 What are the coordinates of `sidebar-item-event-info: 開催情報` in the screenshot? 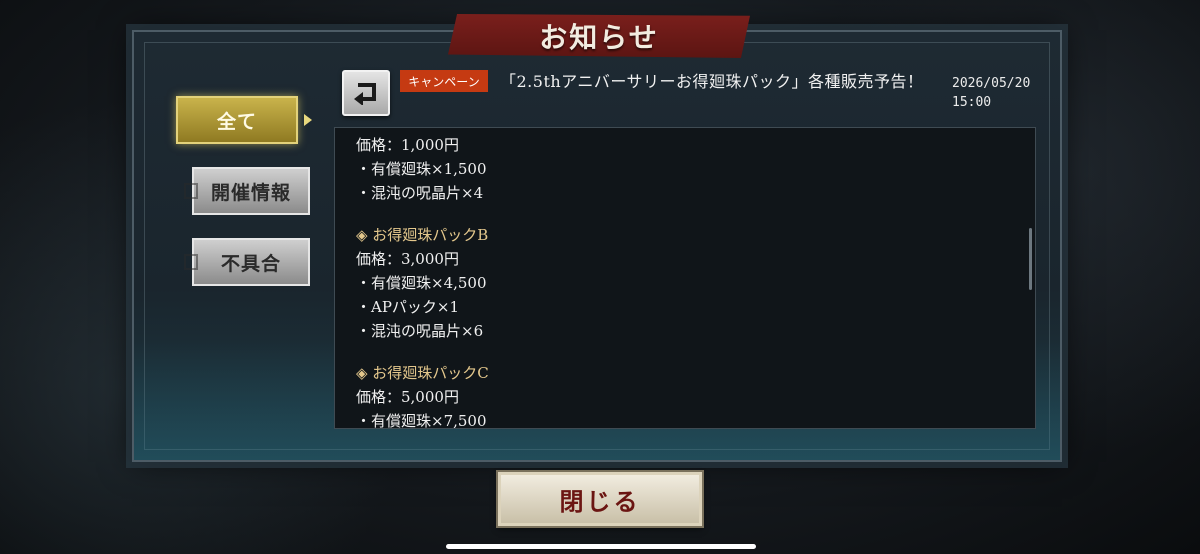 It's located at (247, 191).